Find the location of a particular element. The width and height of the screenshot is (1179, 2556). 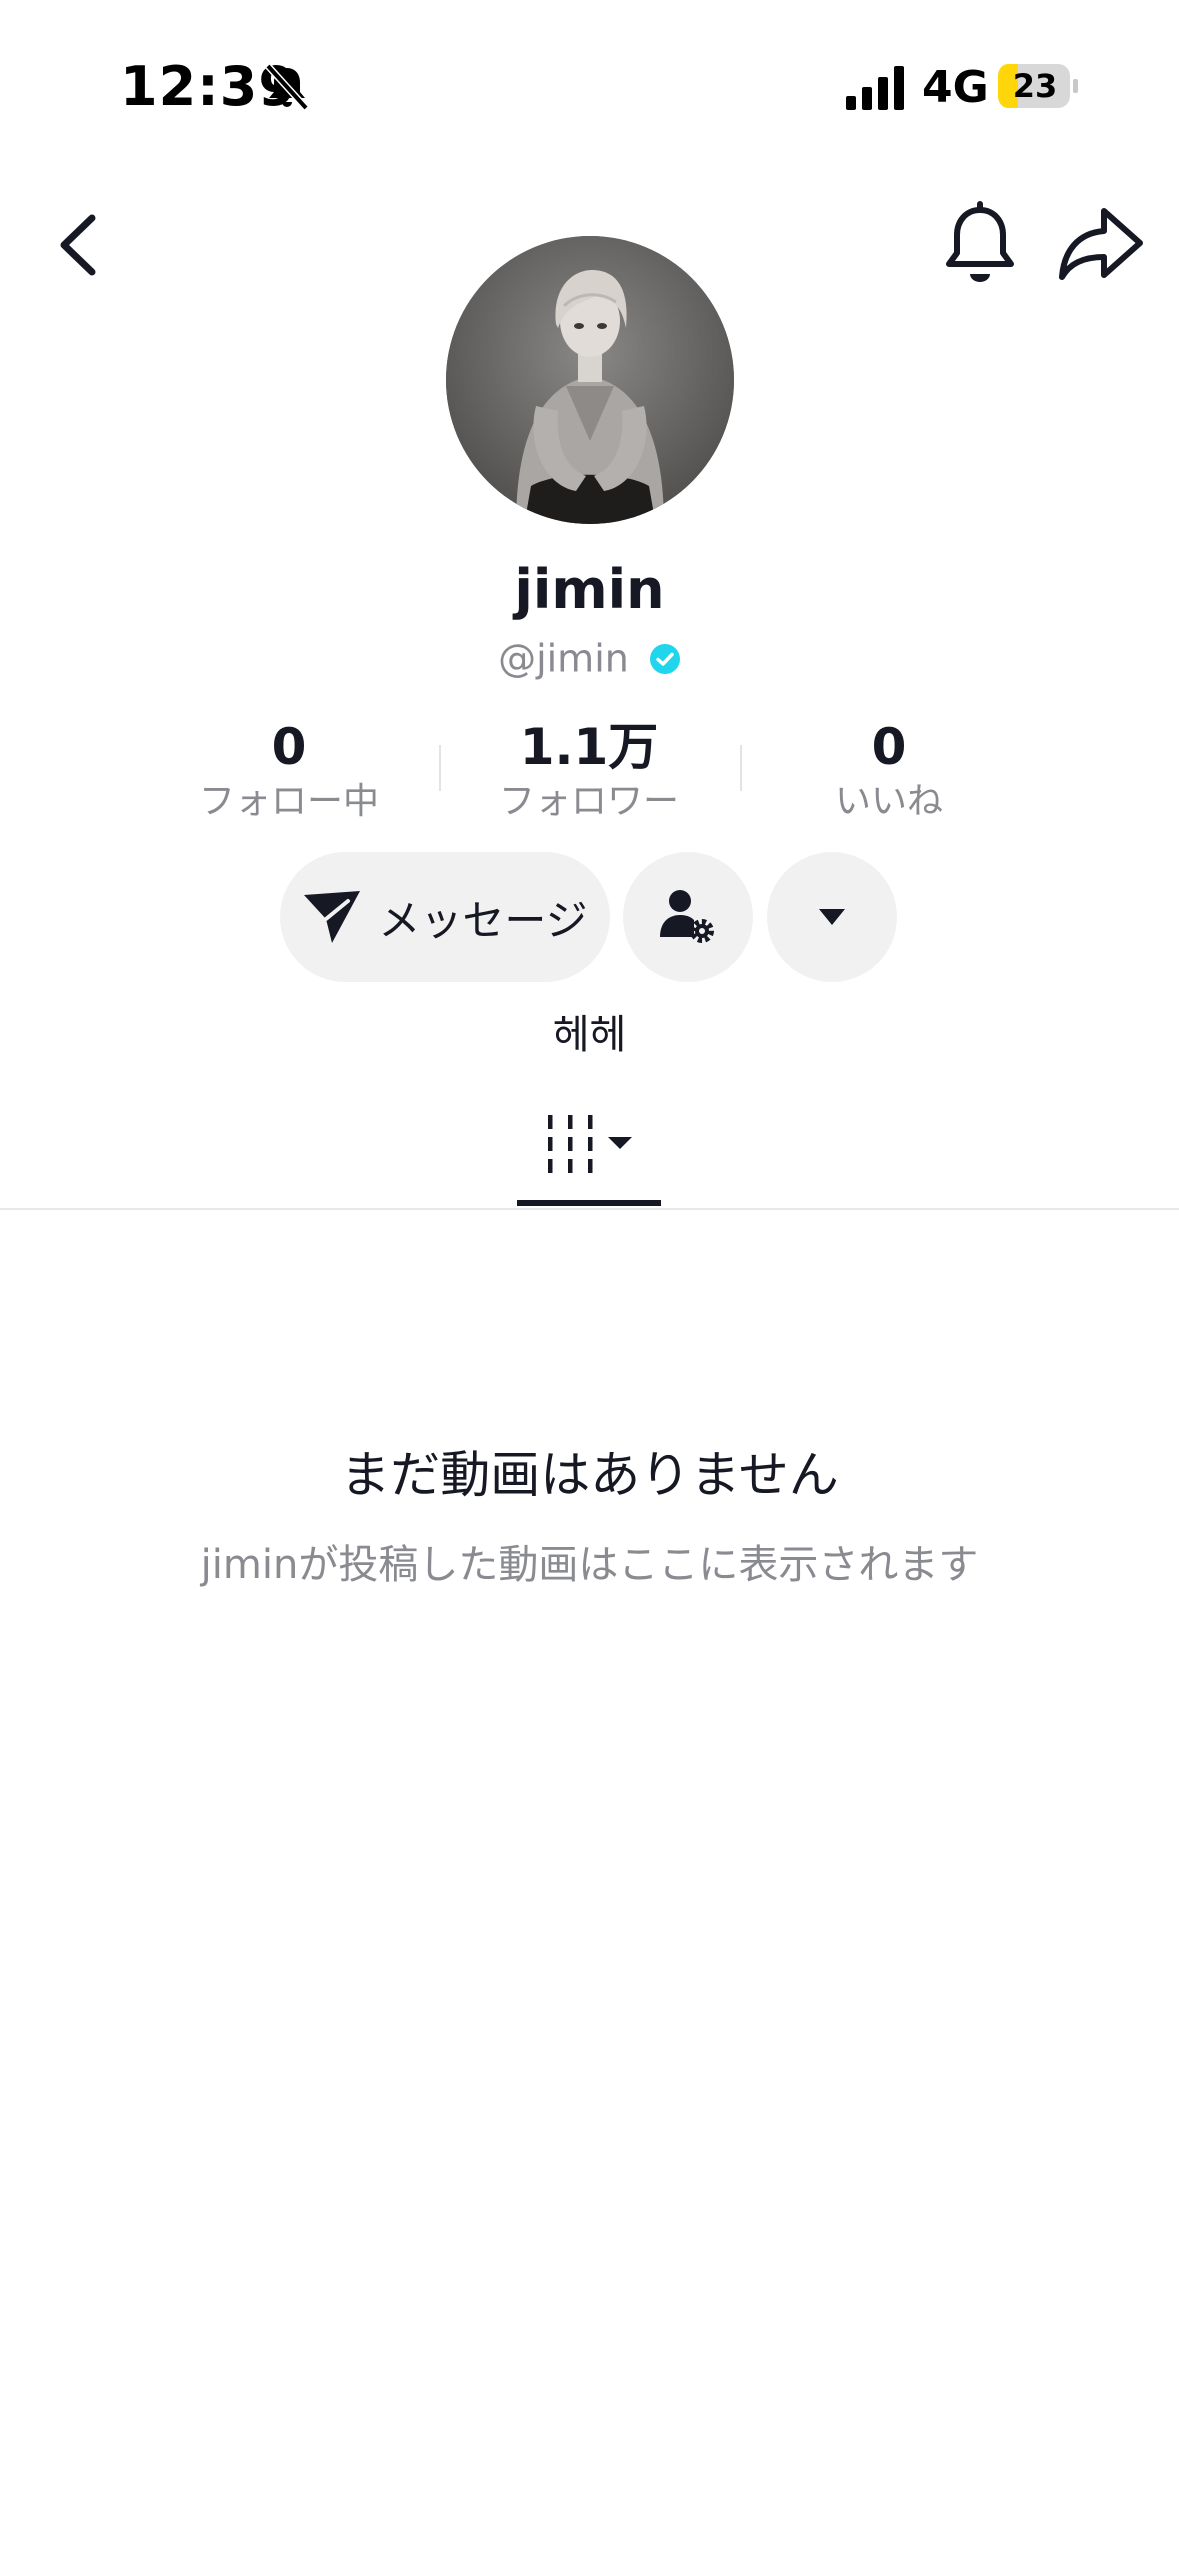

followers-label: フォロワー is located at coordinates (588, 801).